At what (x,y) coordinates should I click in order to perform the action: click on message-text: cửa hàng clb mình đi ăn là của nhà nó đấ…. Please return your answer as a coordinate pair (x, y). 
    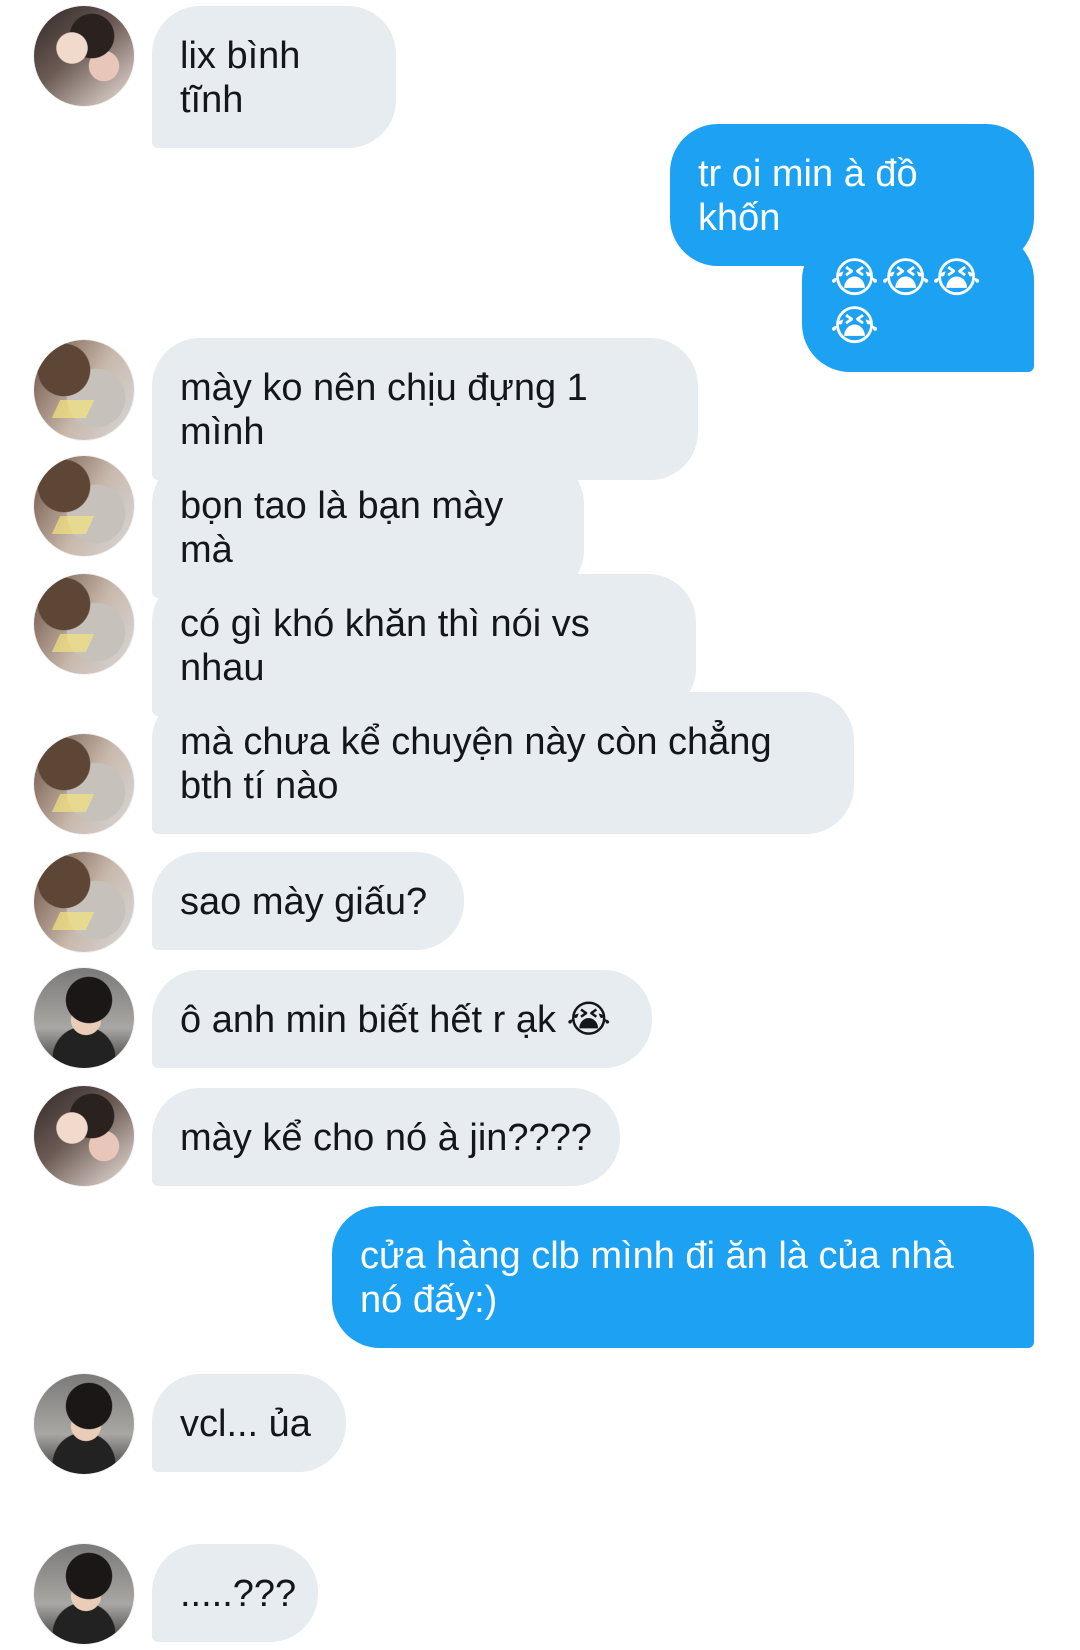
    Looking at the image, I should click on (657, 1278).